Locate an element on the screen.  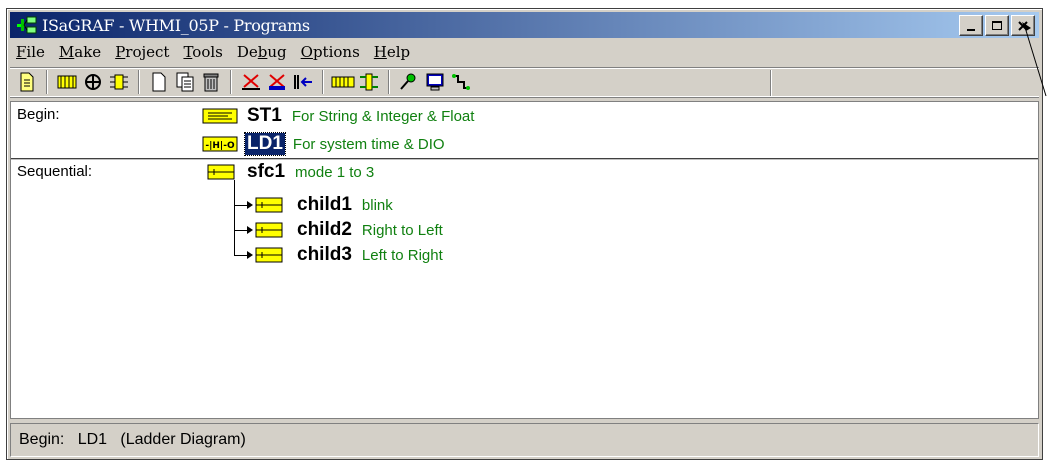
program-description: For system time & DIO is located at coordinates (368, 144).